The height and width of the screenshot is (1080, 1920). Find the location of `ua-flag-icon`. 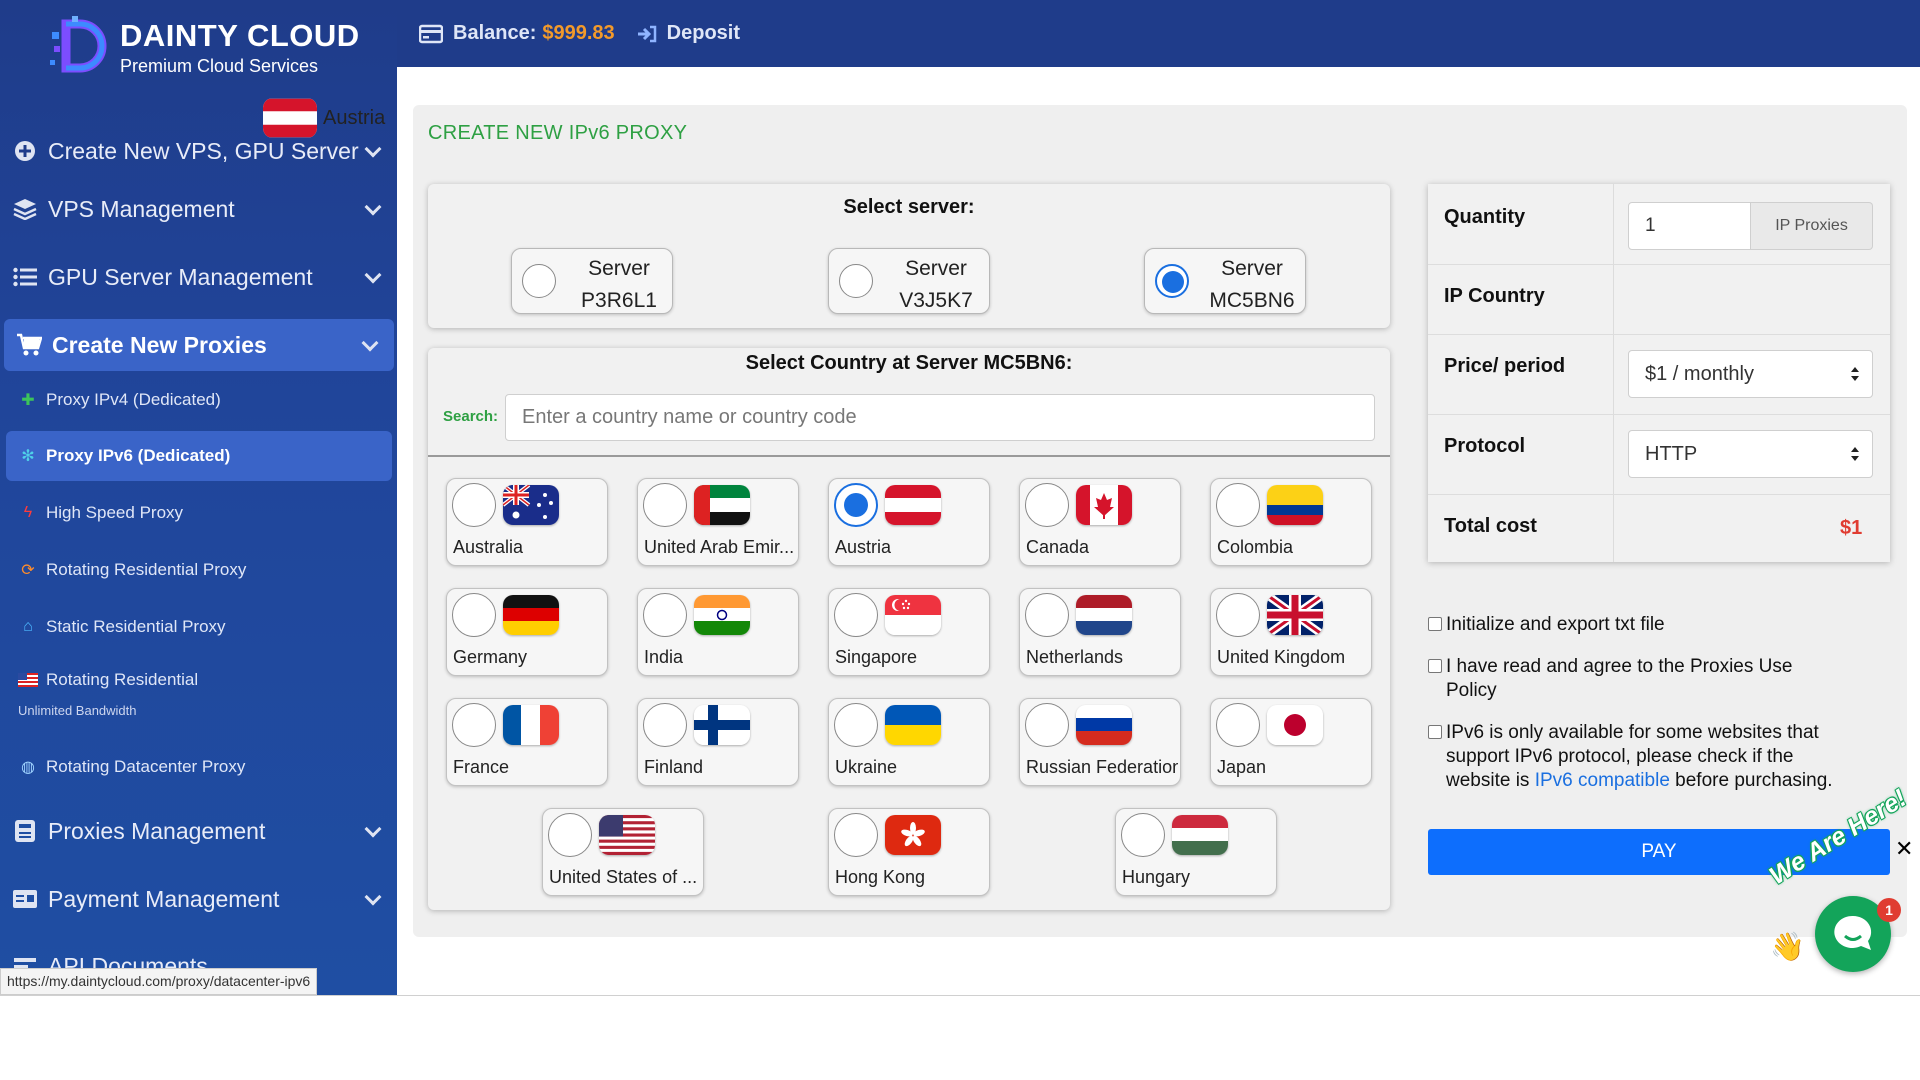

ua-flag-icon is located at coordinates (913, 725).